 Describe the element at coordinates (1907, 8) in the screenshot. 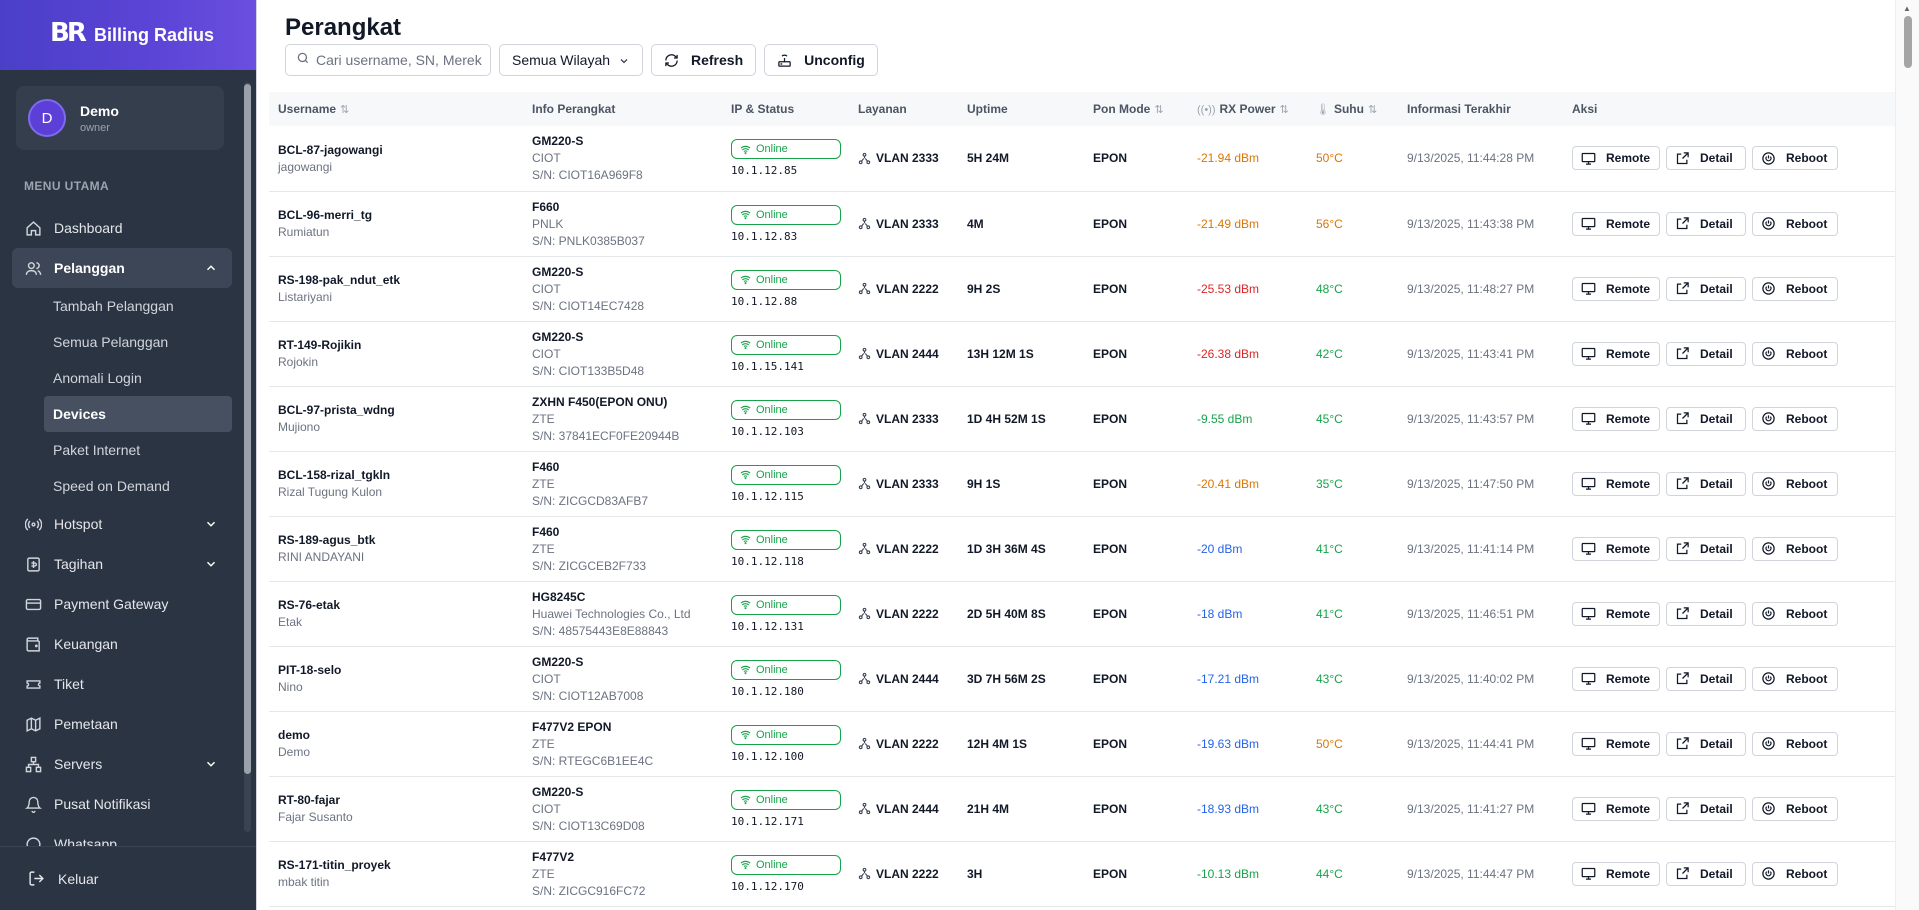

I see `scroll-up-arrow-icon: ▲` at that location.